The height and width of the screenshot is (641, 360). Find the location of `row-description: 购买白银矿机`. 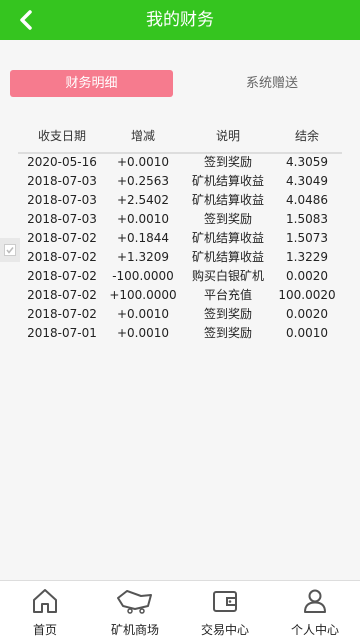

row-description: 购买白银矿机 is located at coordinates (227, 276).